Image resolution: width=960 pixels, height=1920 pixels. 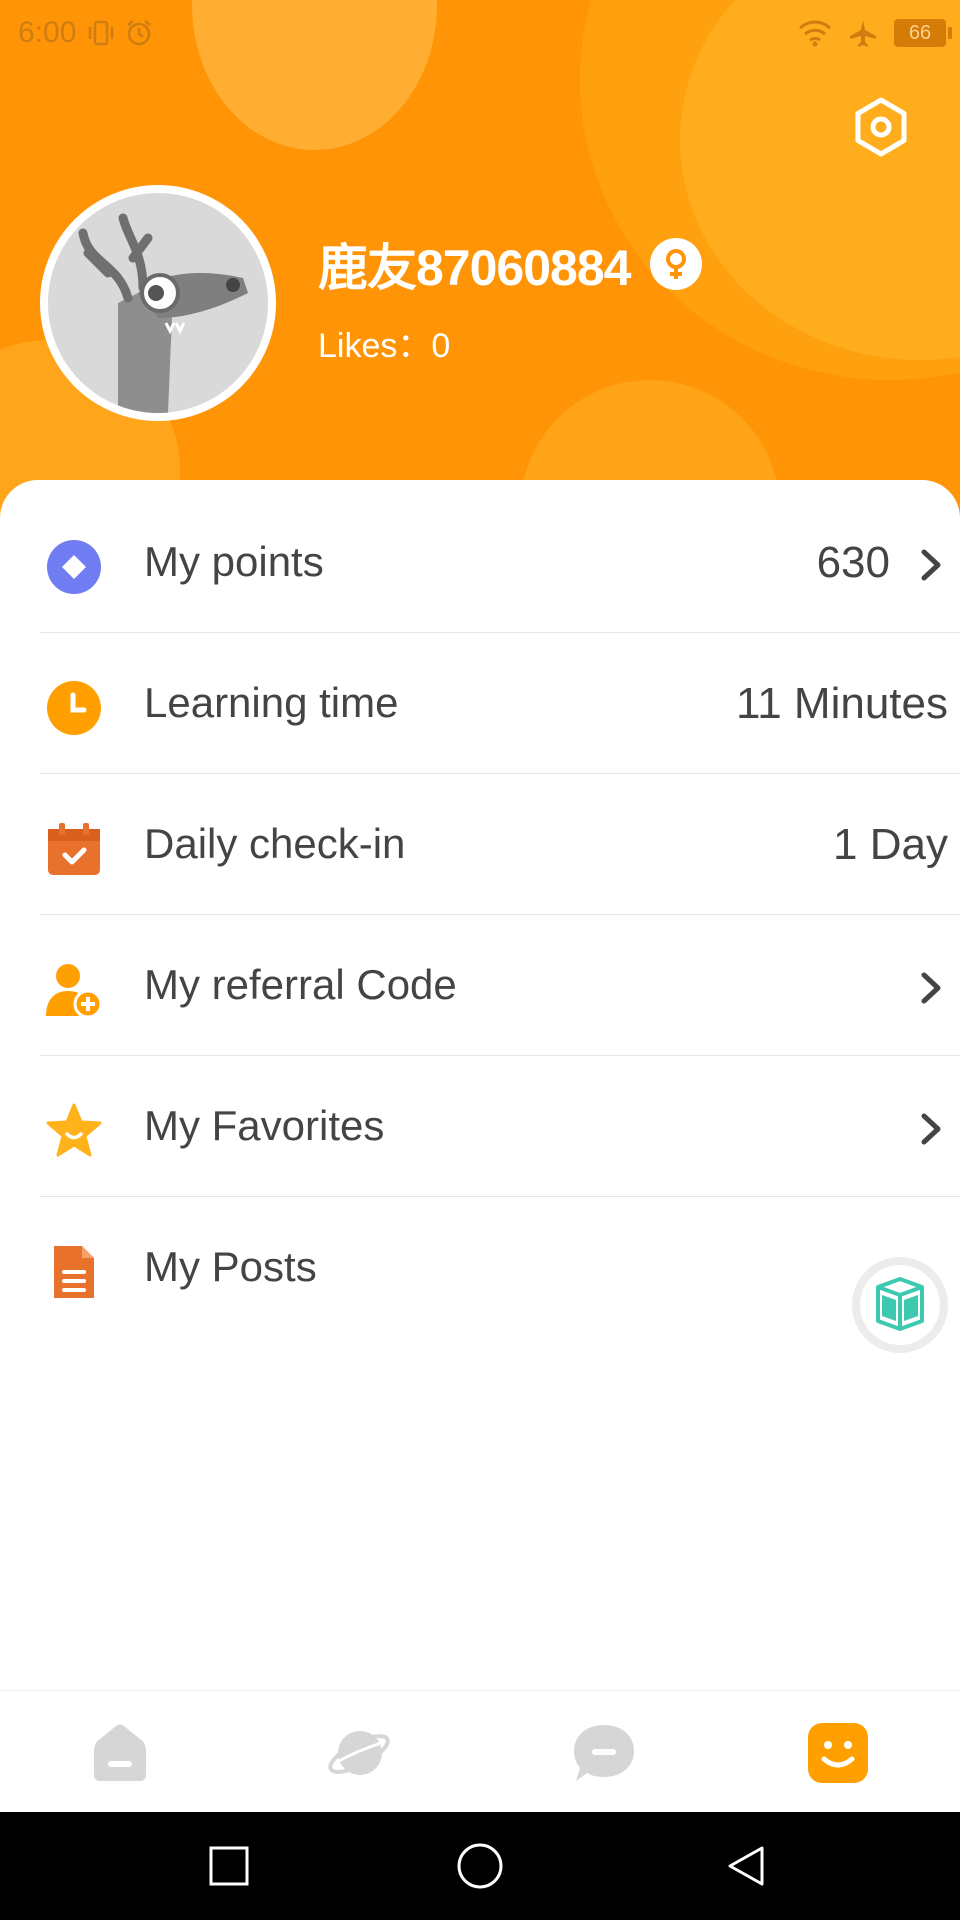 I want to click on bottom-navigation, so click(x=480, y=1751).